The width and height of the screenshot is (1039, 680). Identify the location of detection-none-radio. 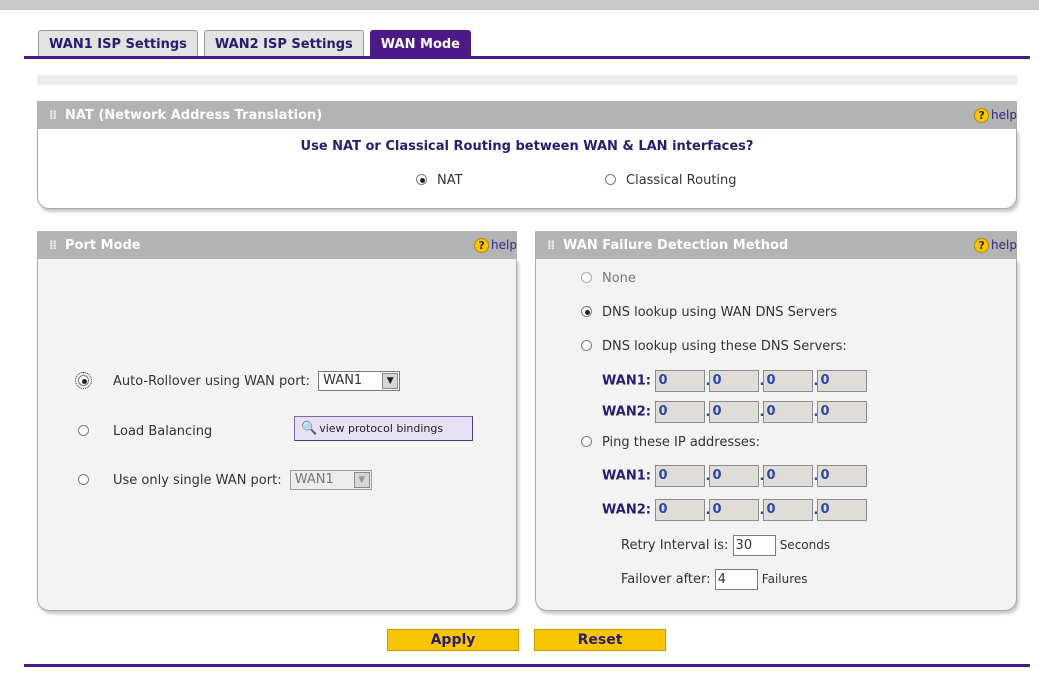
(586, 277).